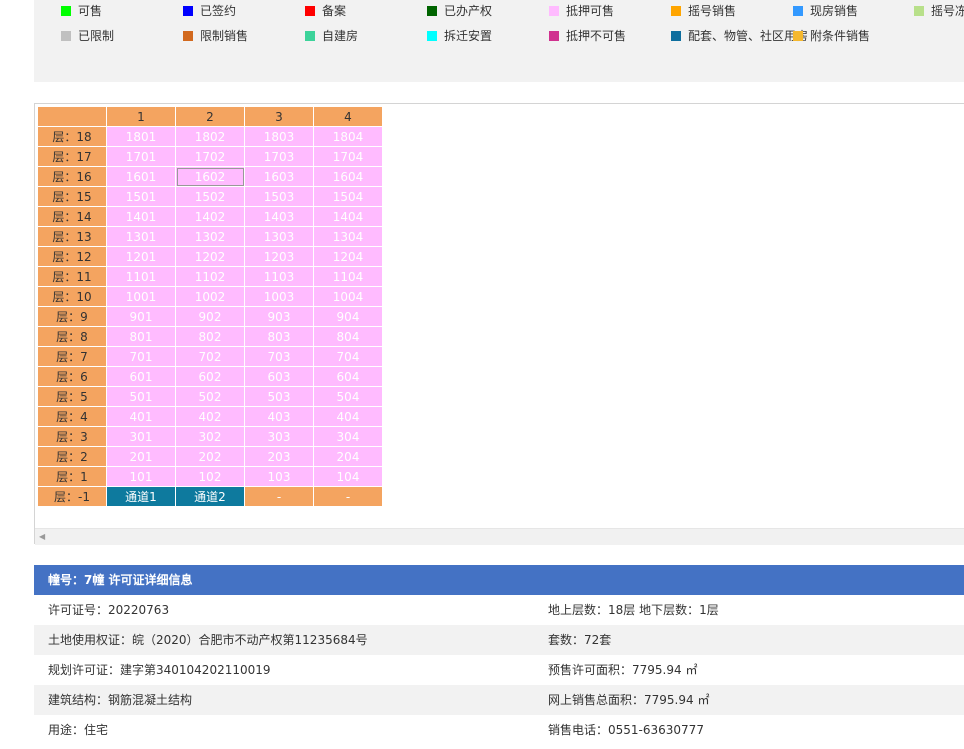 Image resolution: width=964 pixels, height=749 pixels. I want to click on unit-cell: 903, so click(279, 316).